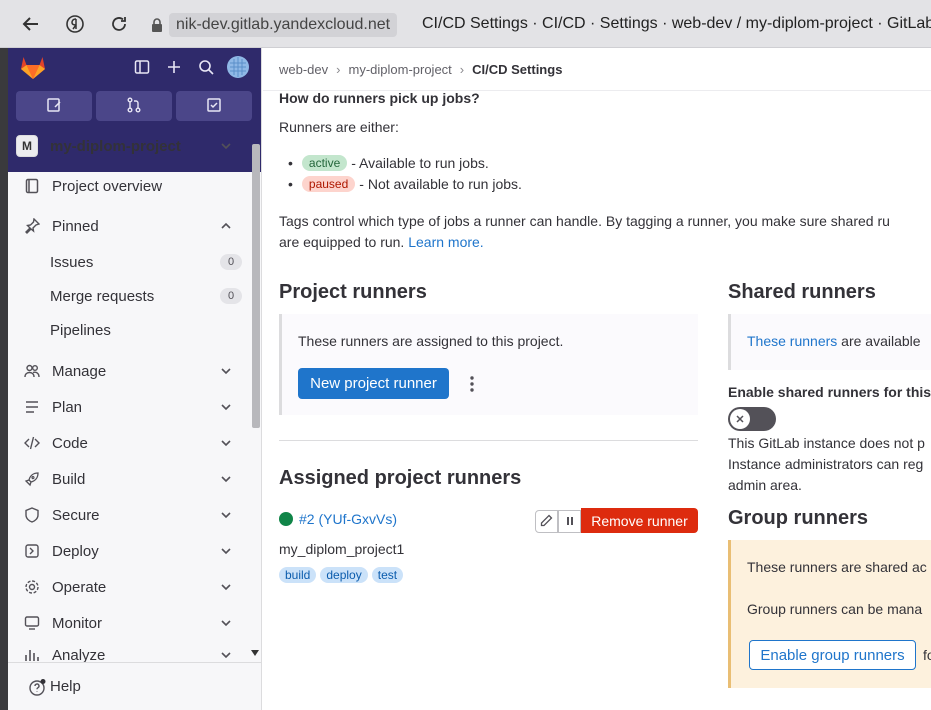  Describe the element at coordinates (131, 371) in the screenshot. I see `nav-manage: Manage` at that location.